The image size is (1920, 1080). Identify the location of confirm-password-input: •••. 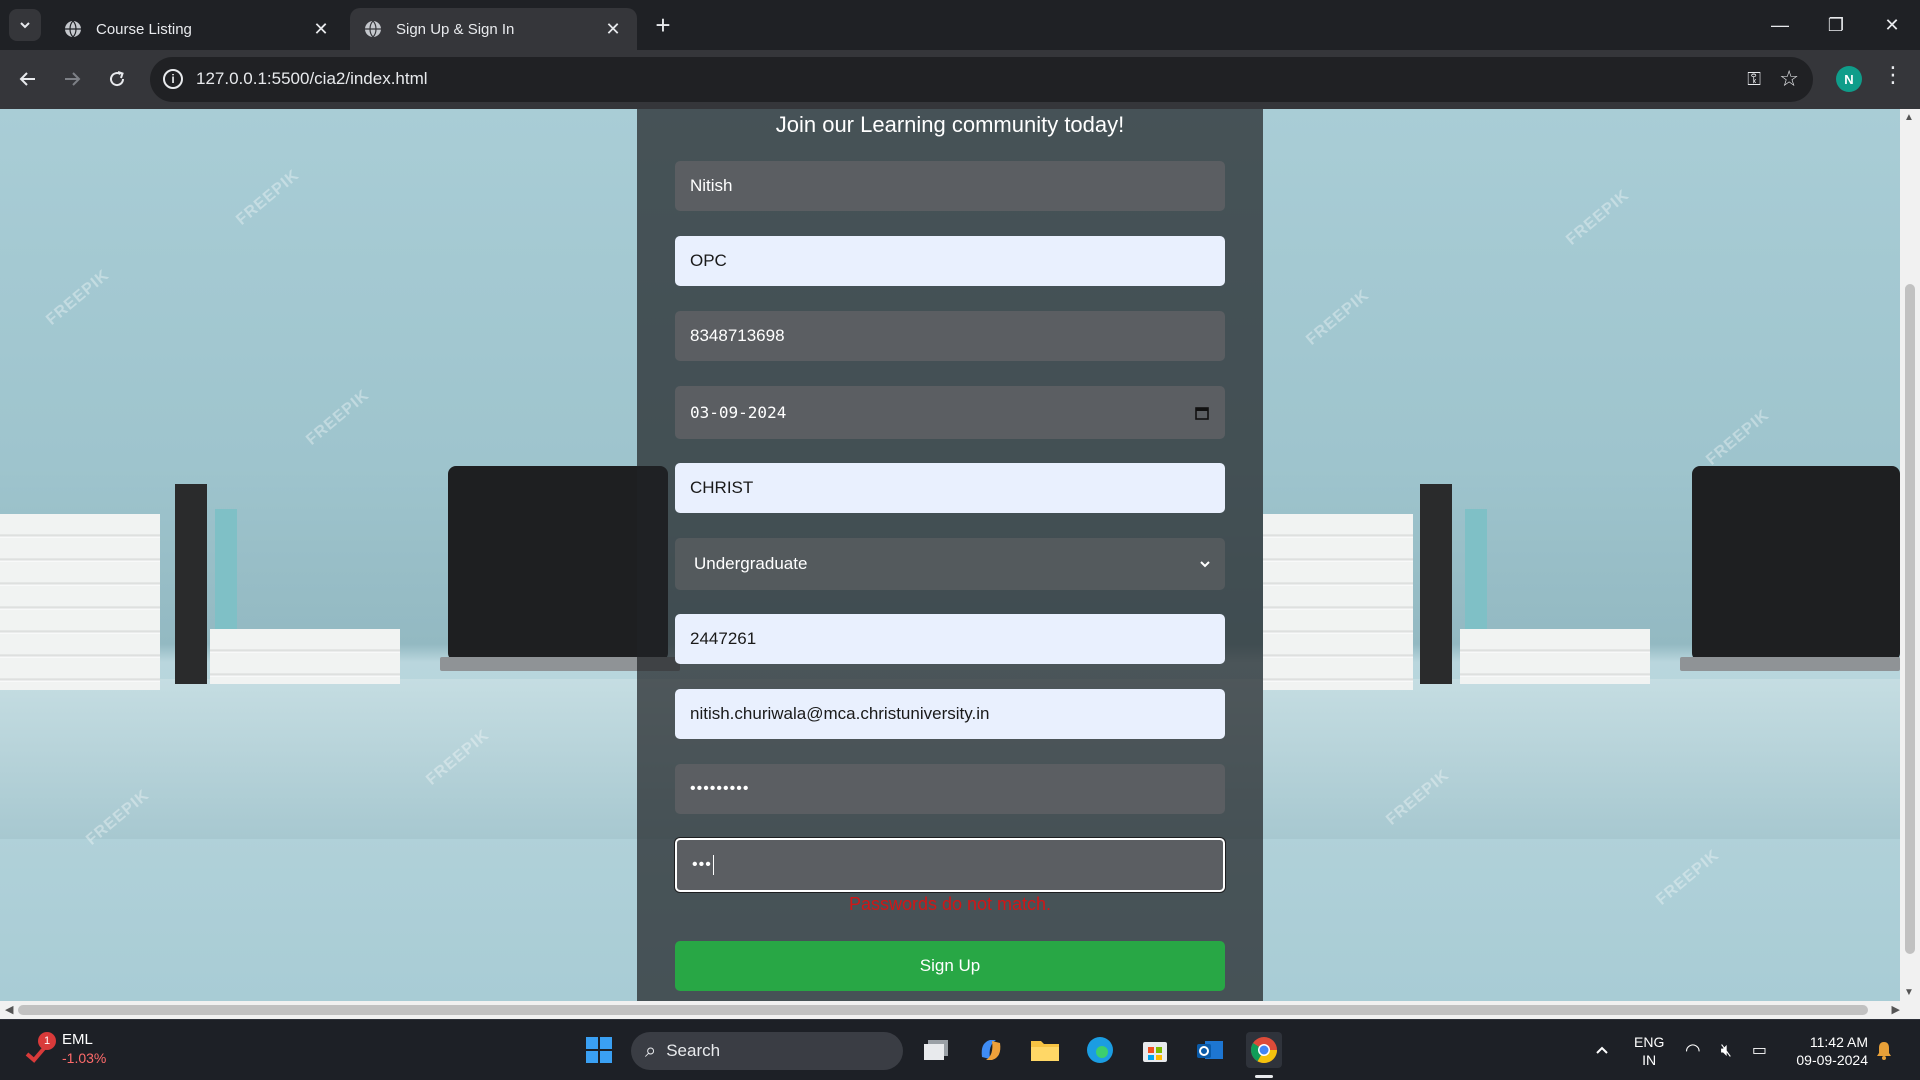
(950, 865).